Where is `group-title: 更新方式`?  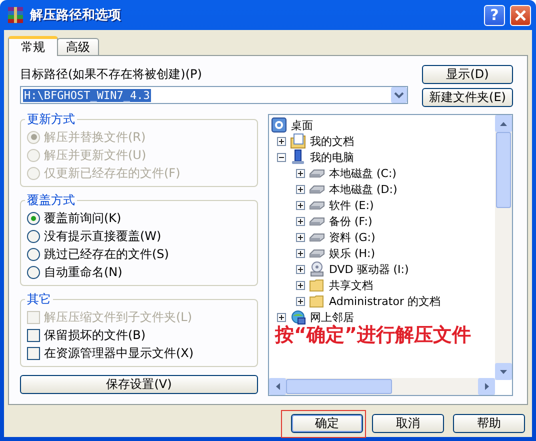 group-title: 更新方式 is located at coordinates (51, 119).